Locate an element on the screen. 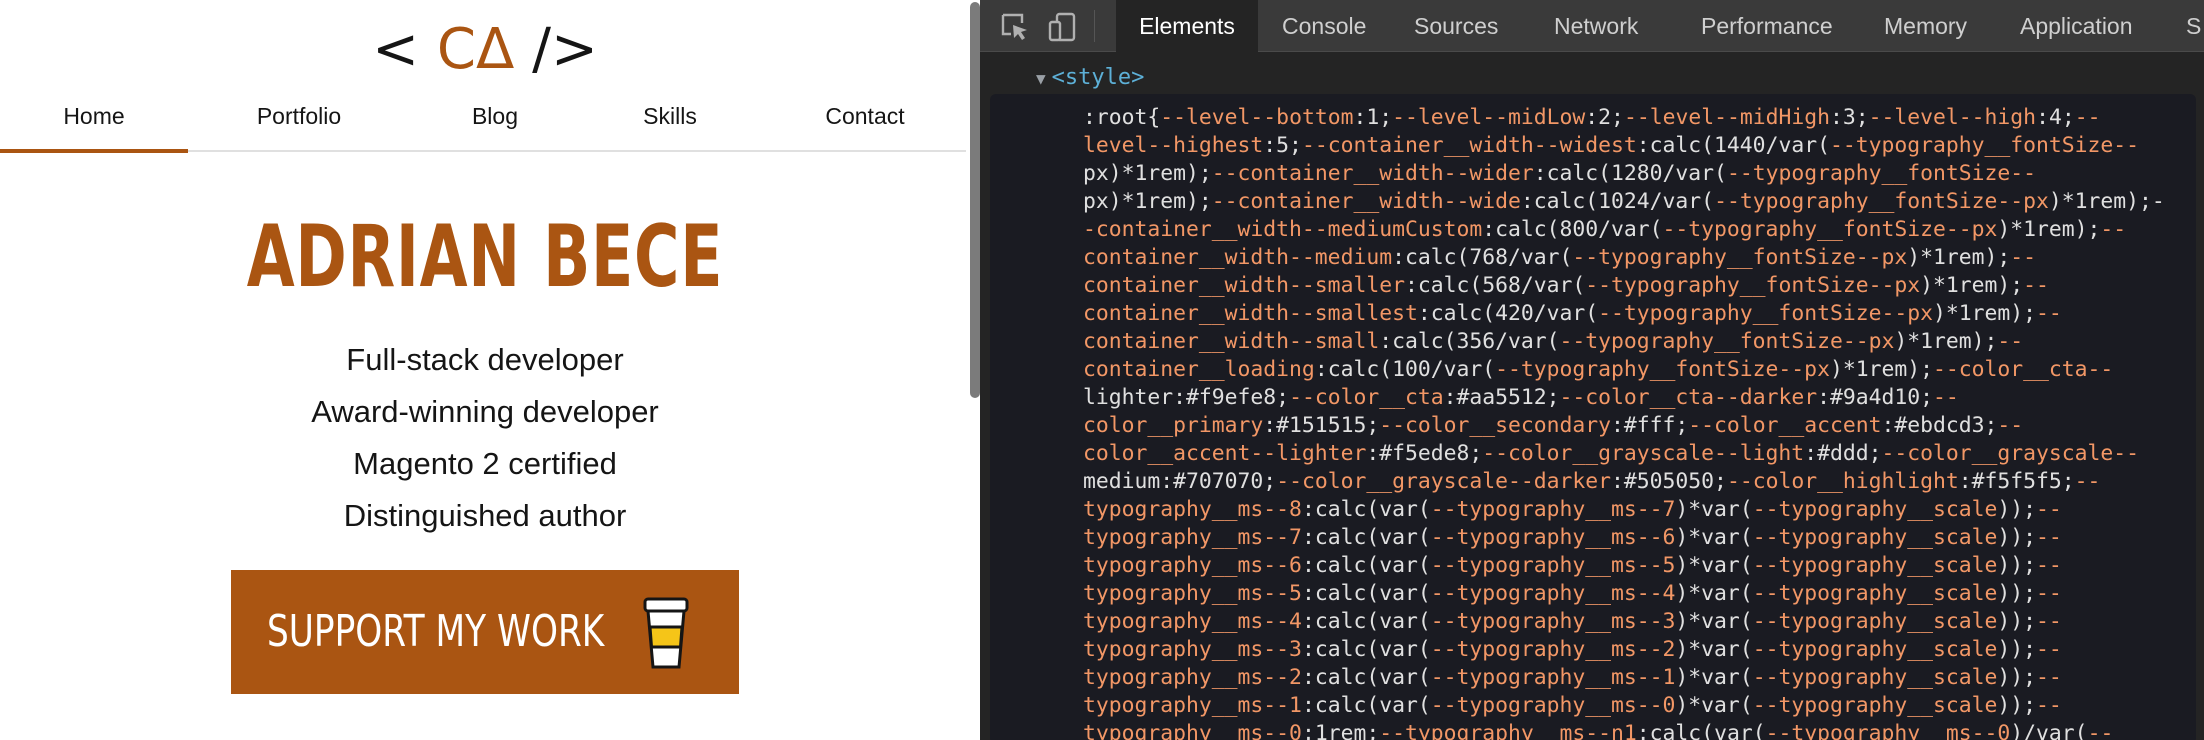  support-my-work-button: SUPPORT MY WORK is located at coordinates (485, 632).